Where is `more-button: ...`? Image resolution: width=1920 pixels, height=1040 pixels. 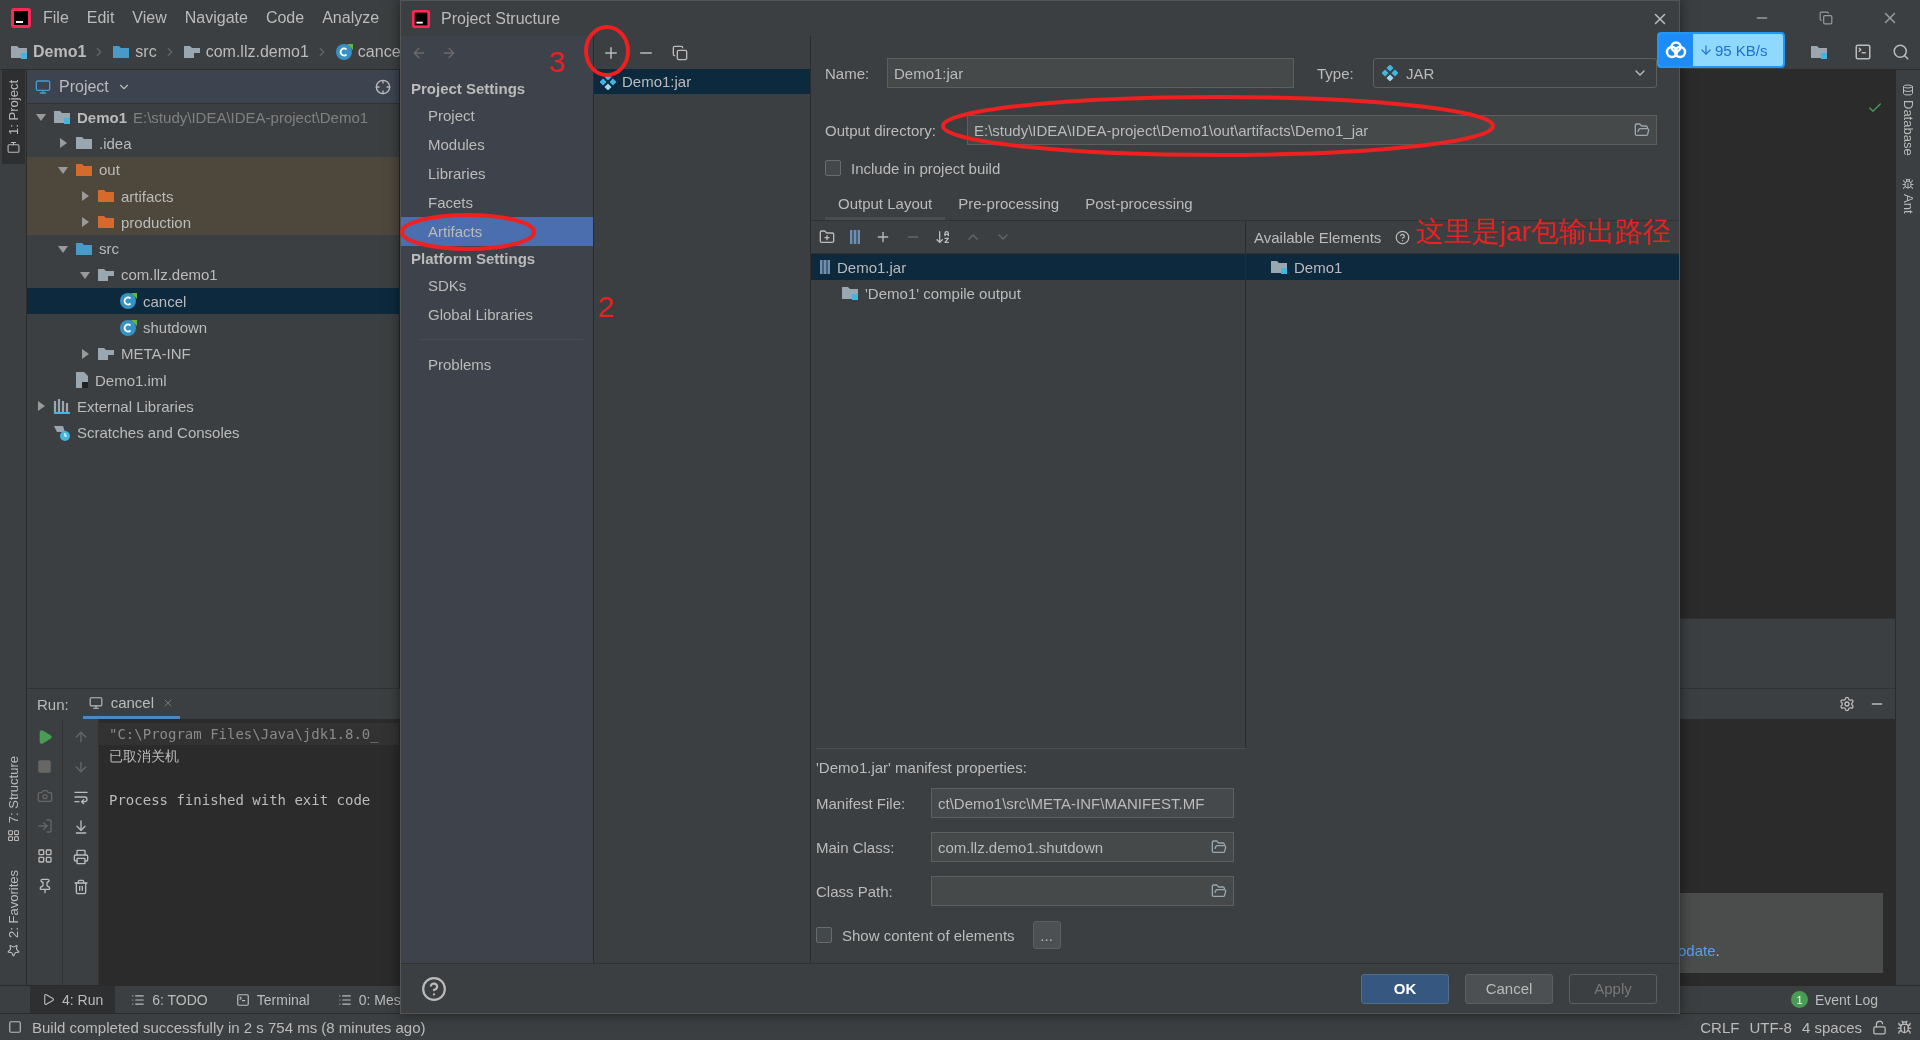 more-button: ... is located at coordinates (1046, 935).